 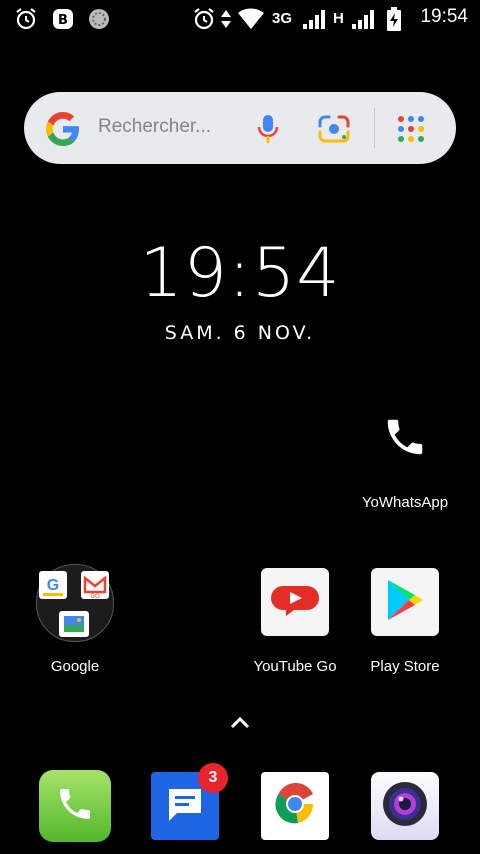 I want to click on dock-chrome, so click(x=295, y=806).